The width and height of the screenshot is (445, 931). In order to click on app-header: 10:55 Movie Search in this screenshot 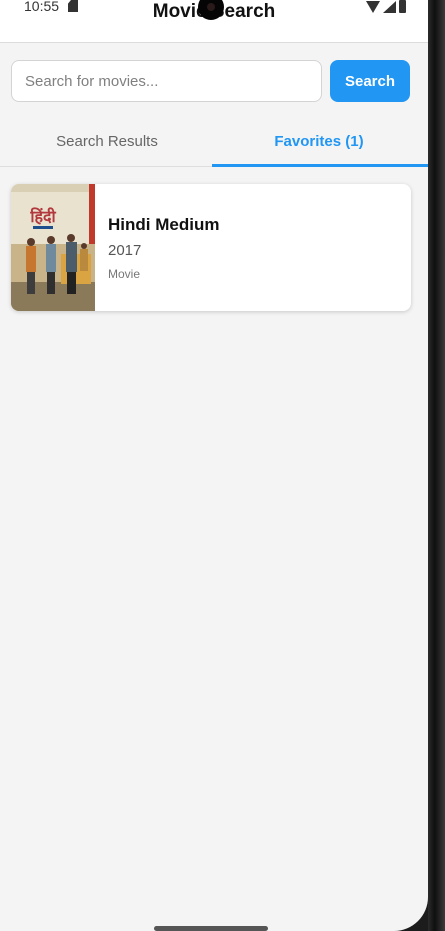, I will do `click(214, 21)`.